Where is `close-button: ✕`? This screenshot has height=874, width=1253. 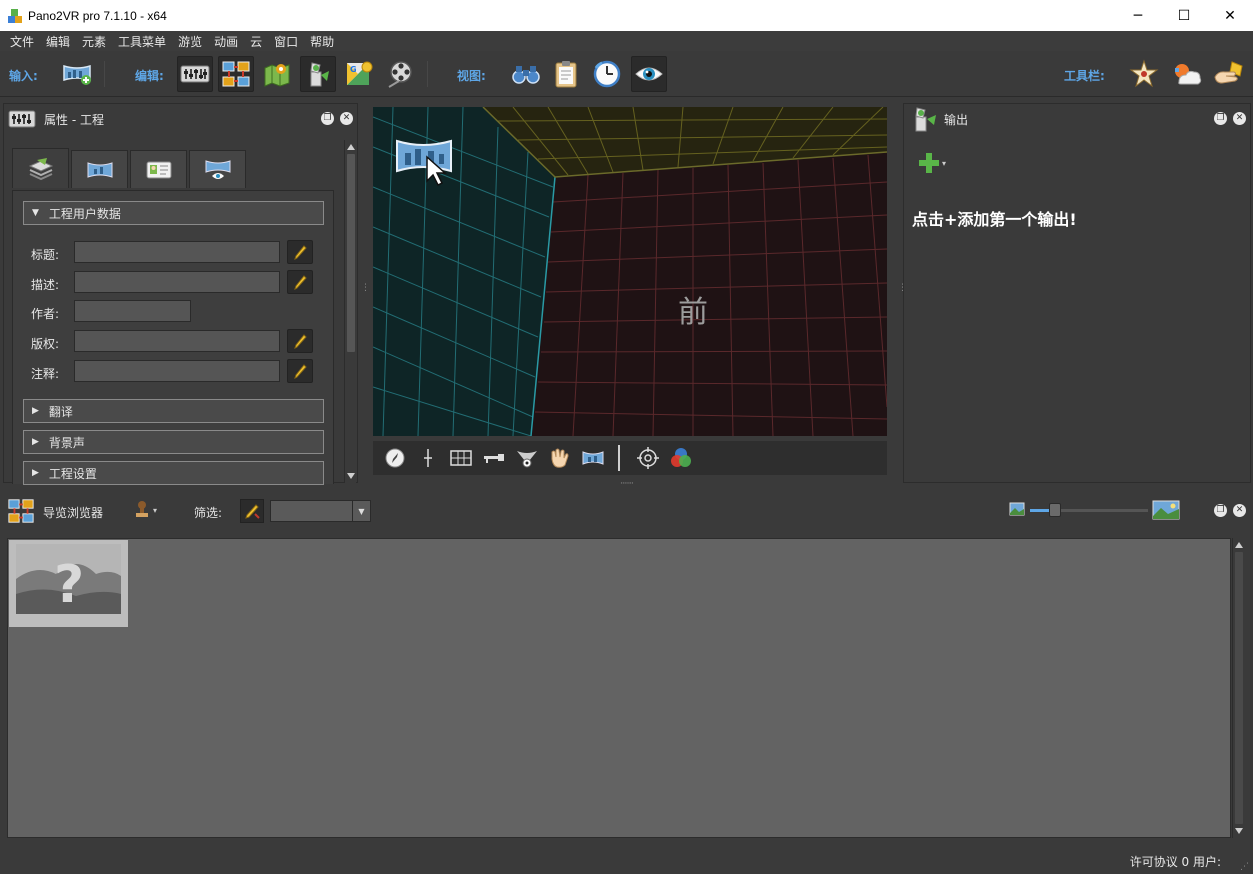
close-button: ✕ is located at coordinates (1230, 15).